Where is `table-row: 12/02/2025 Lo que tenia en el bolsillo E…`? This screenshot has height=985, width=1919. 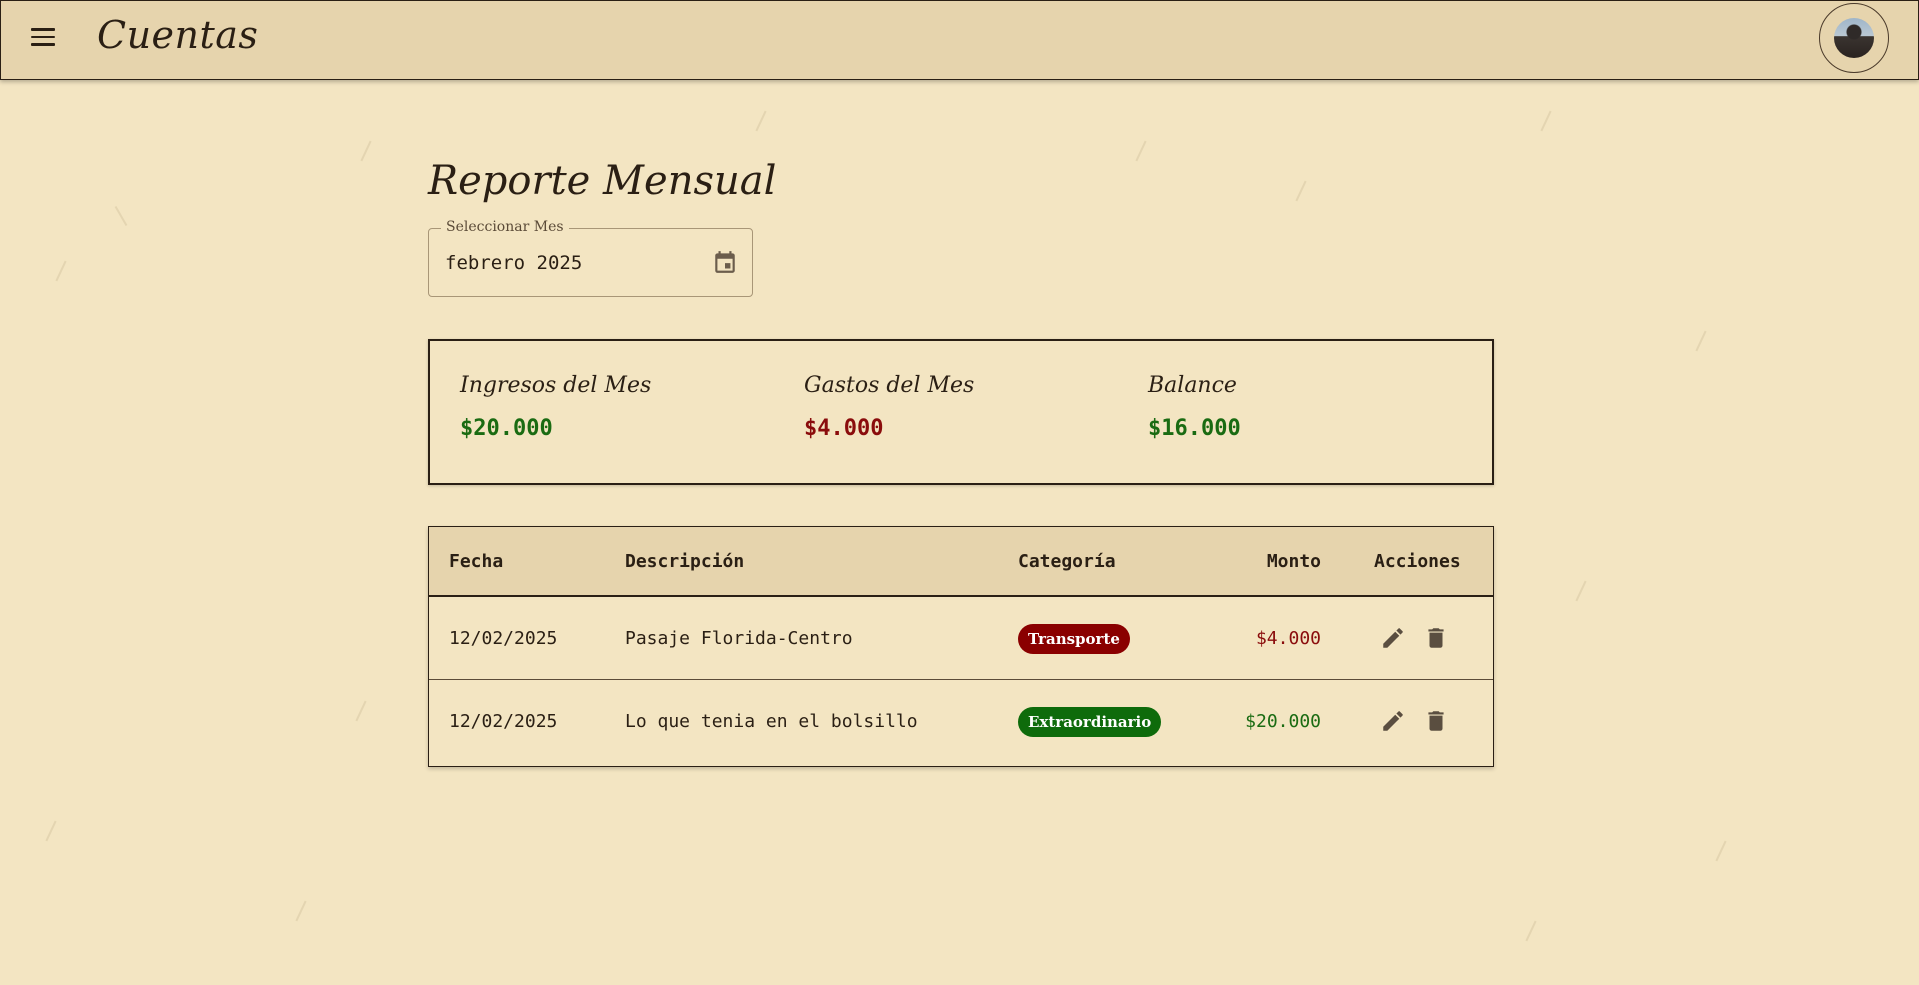 table-row: 12/02/2025 Lo que tenia en el bolsillo E… is located at coordinates (961, 721).